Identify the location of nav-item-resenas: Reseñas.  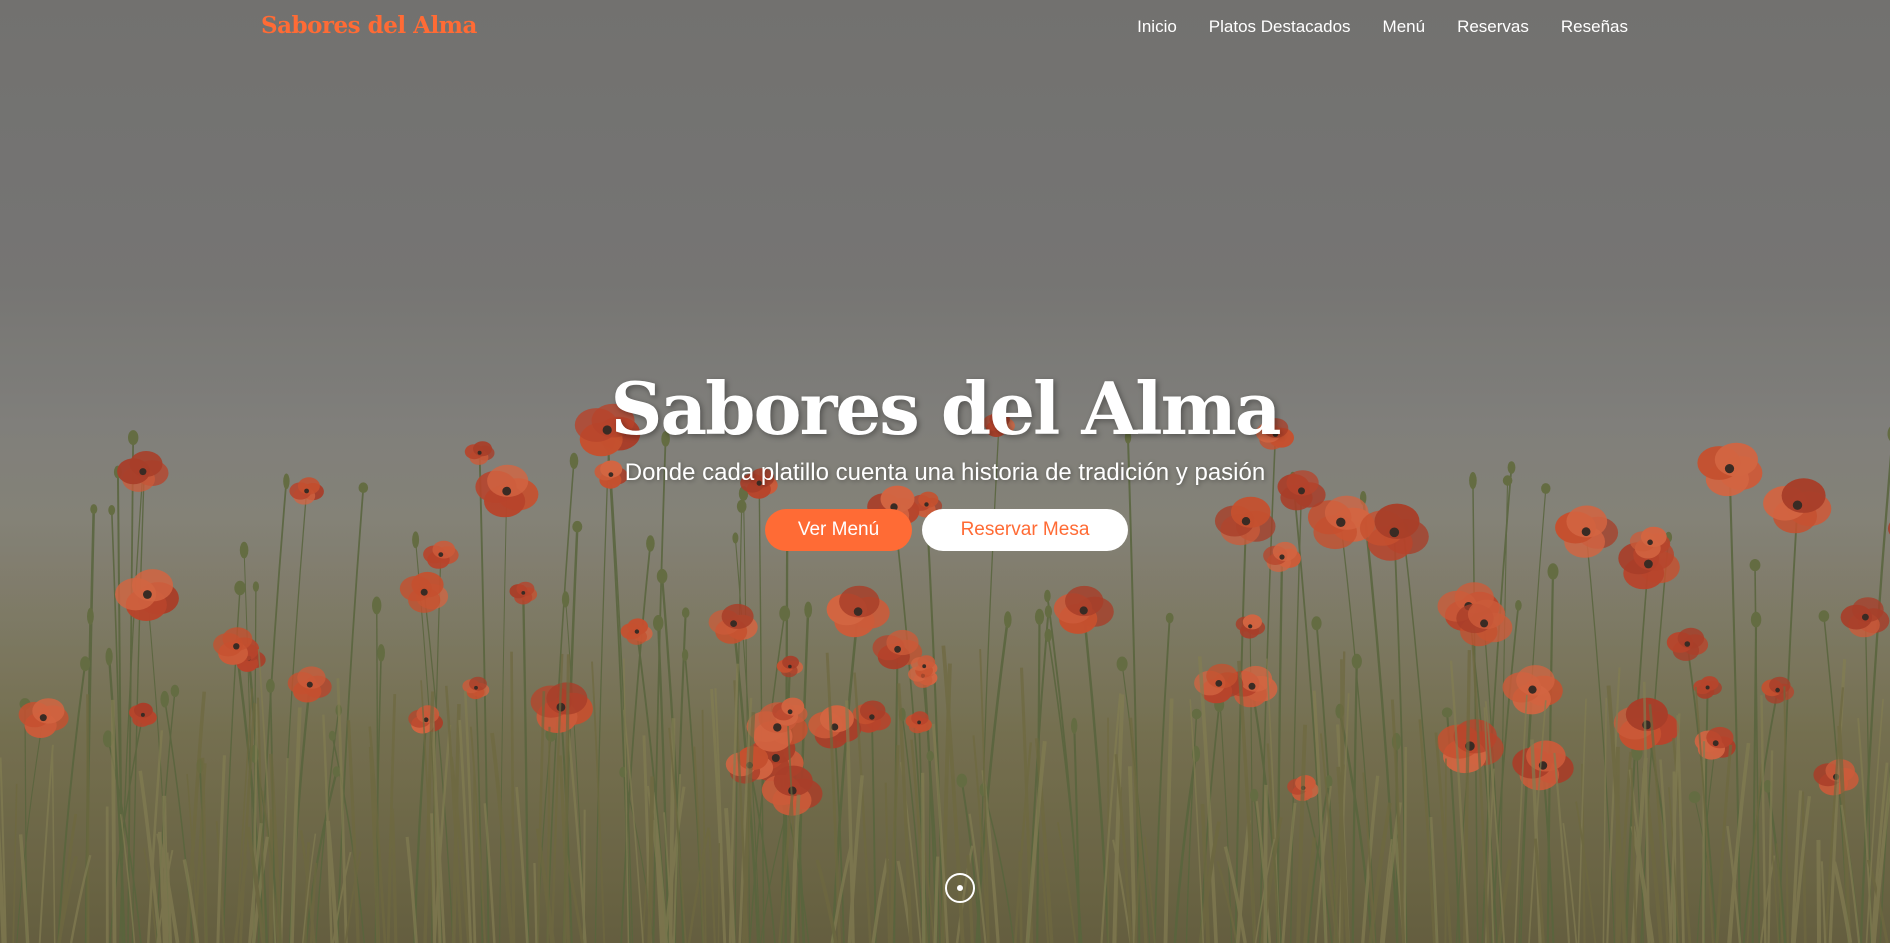
(1594, 27).